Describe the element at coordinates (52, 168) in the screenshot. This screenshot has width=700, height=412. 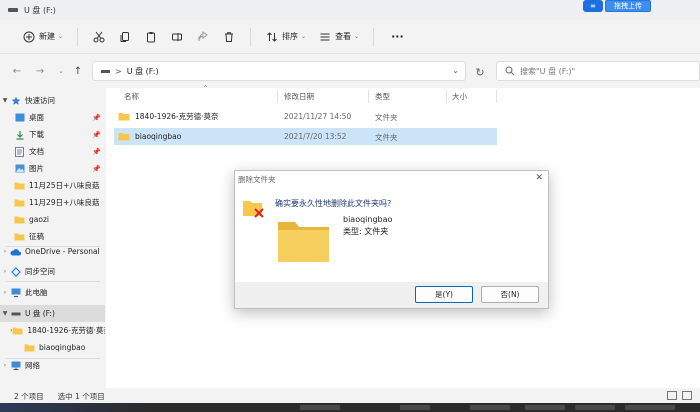
I see `sidebar-item-pictures: 图片 📌` at that location.